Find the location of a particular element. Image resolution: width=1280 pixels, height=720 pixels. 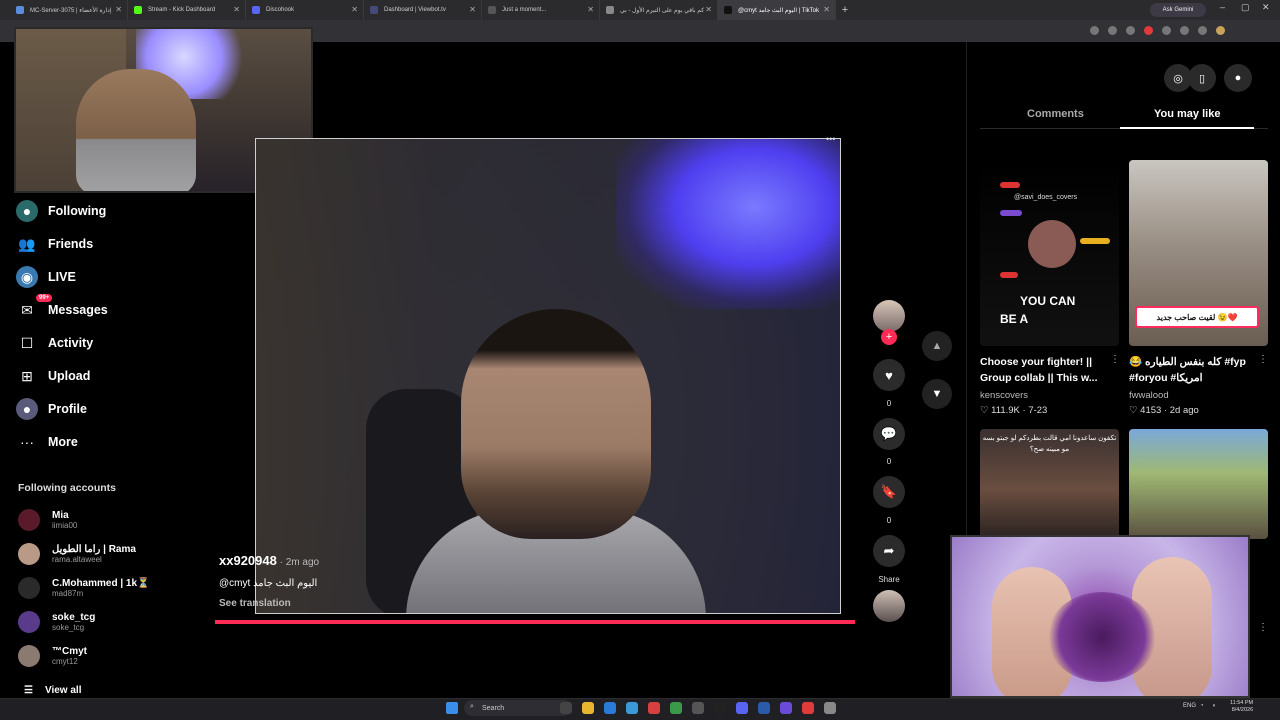

volume-icon: ◖ is located at coordinates (1214, 706).